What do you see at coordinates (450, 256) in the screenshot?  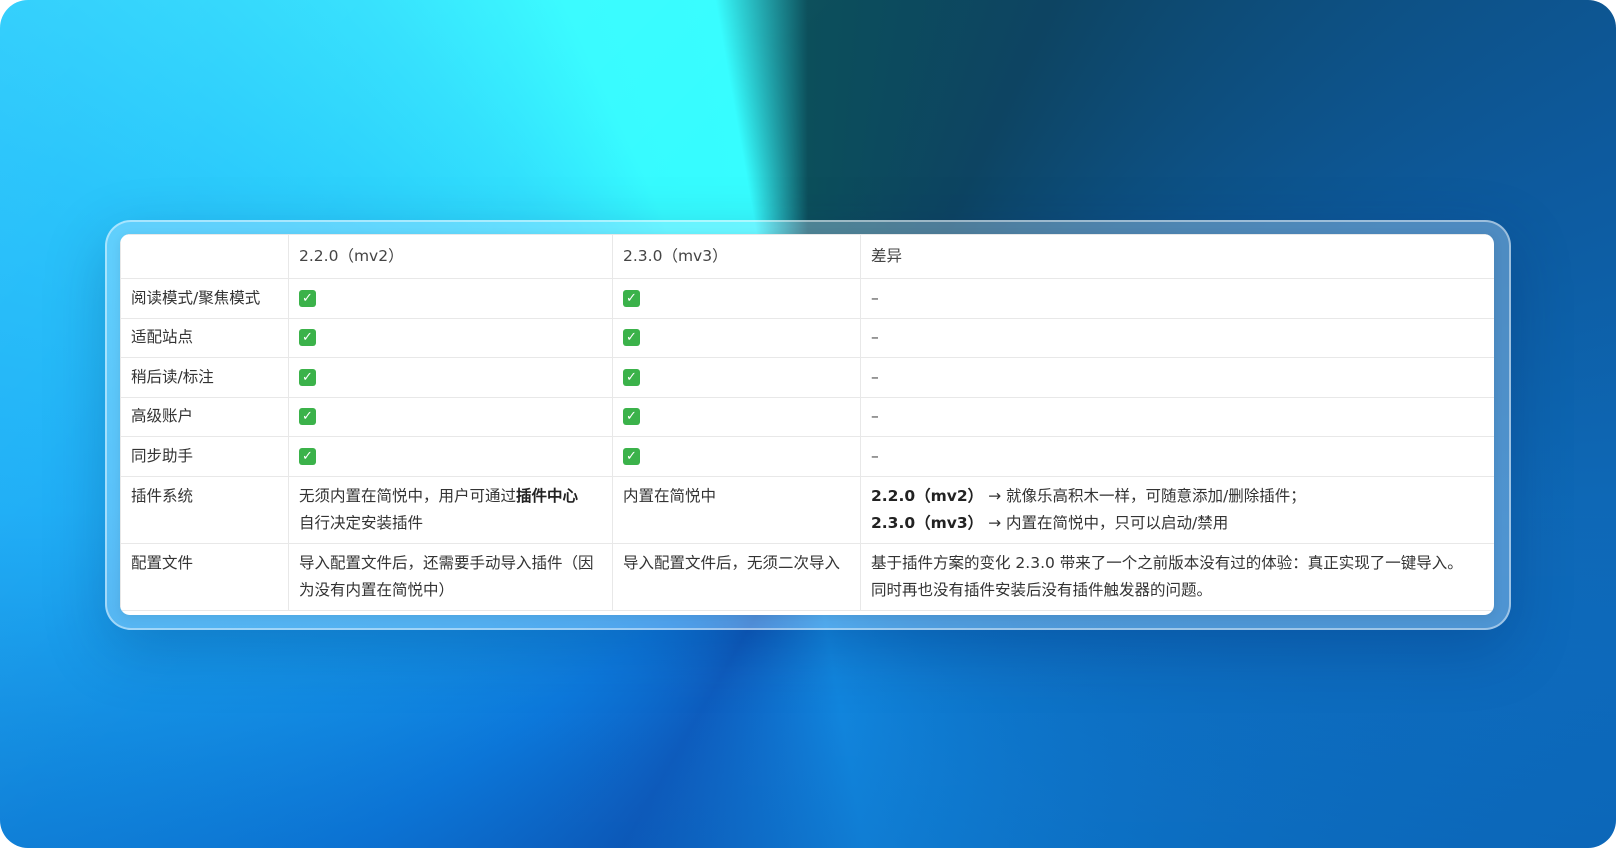 I see `header-v220: 2.2.0（mv2）` at bounding box center [450, 256].